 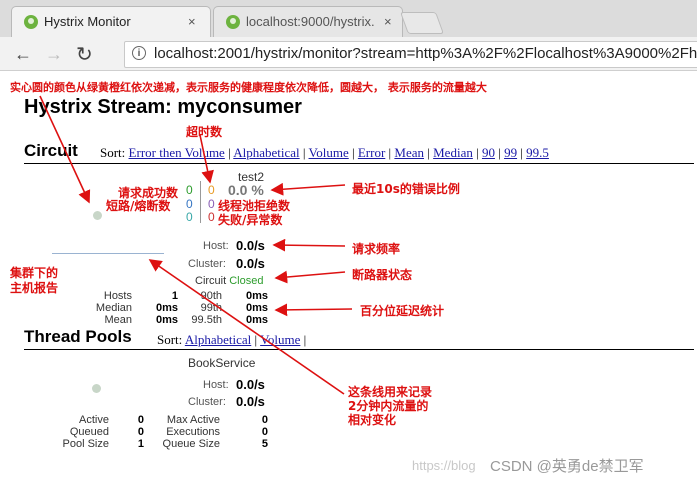 I want to click on arrow-to-error-pct, so click(x=308, y=189).